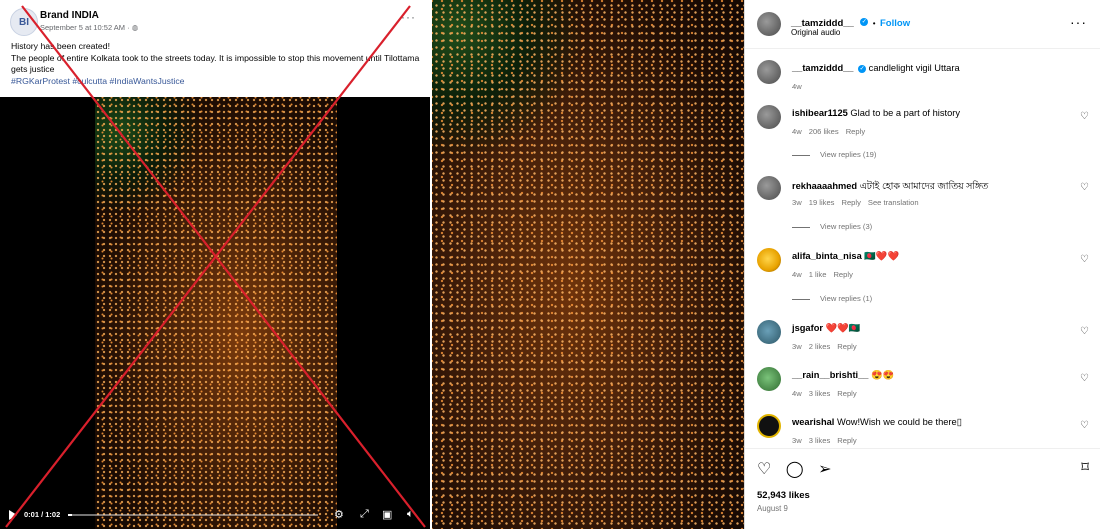 This screenshot has height=530, width=1100. What do you see at coordinates (13, 515) in the screenshot?
I see `play-icon` at bounding box center [13, 515].